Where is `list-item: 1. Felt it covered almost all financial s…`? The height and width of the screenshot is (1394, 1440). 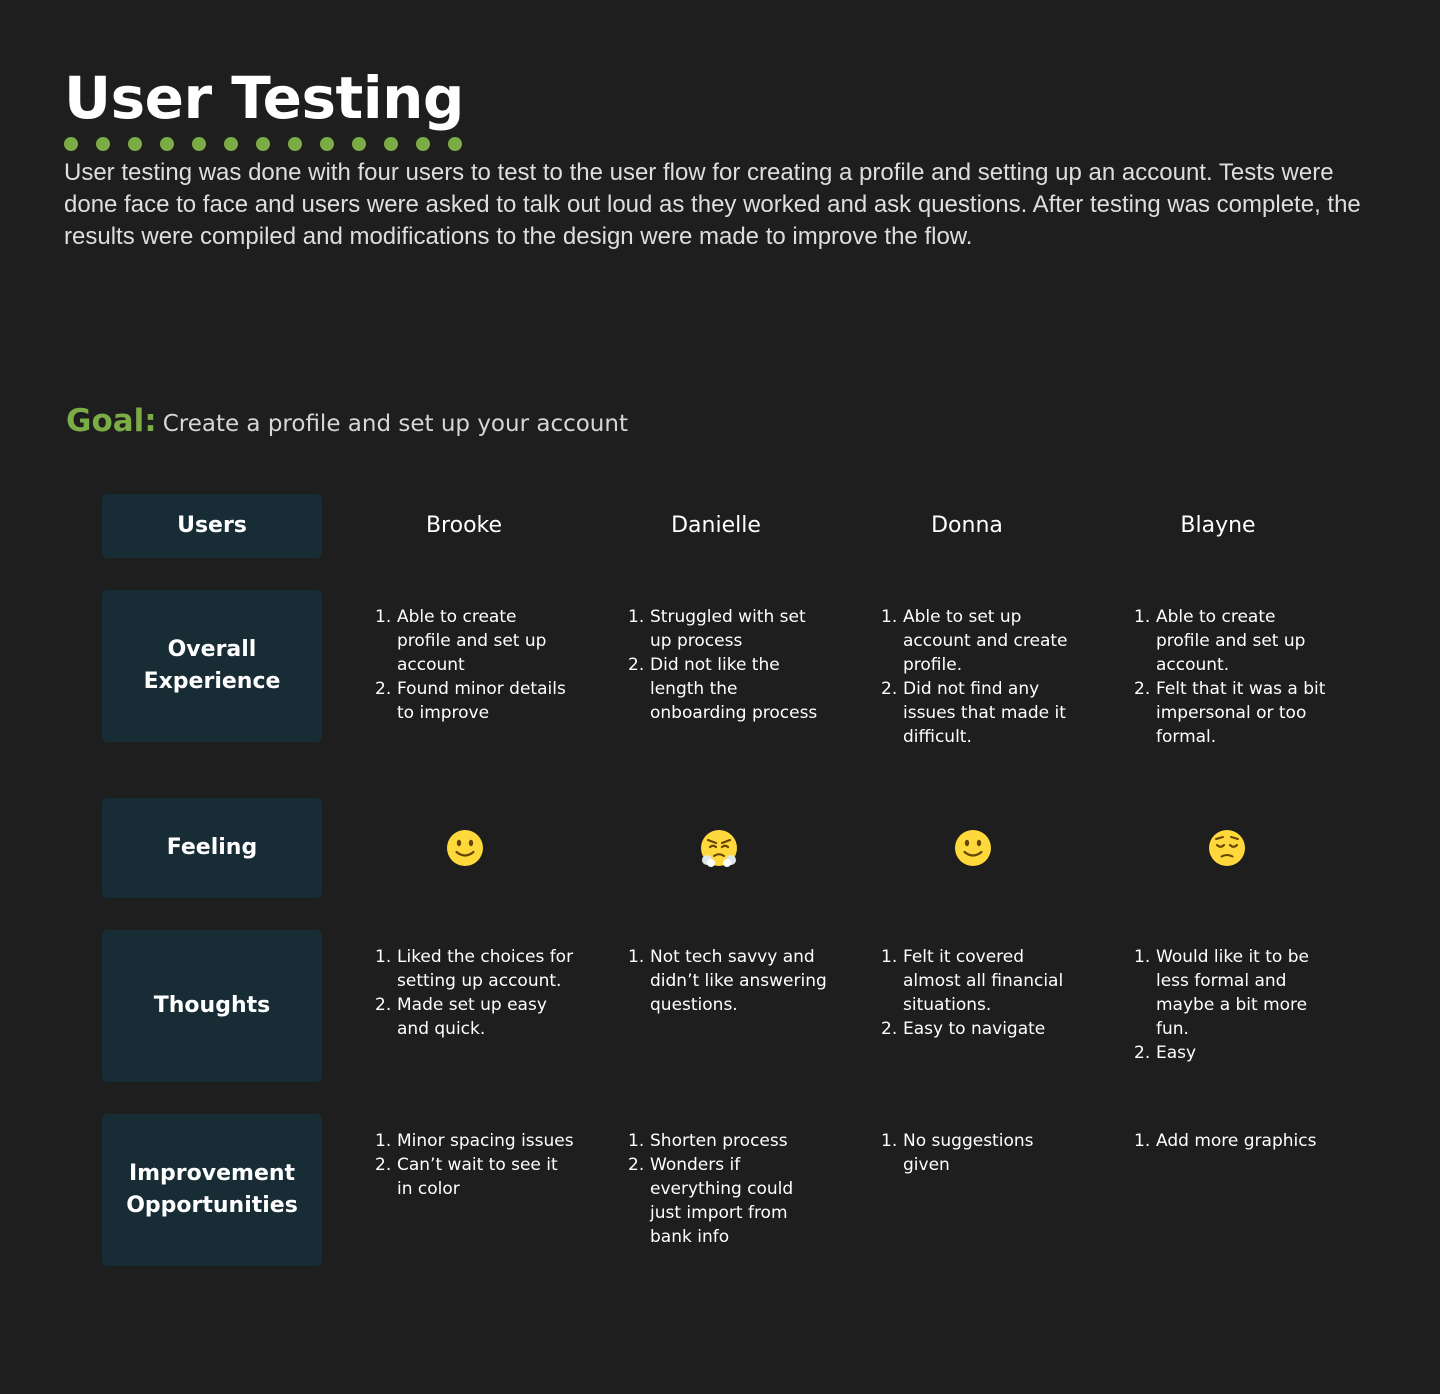 list-item: 1. Felt it covered almost all financial s… is located at coordinates (981, 981).